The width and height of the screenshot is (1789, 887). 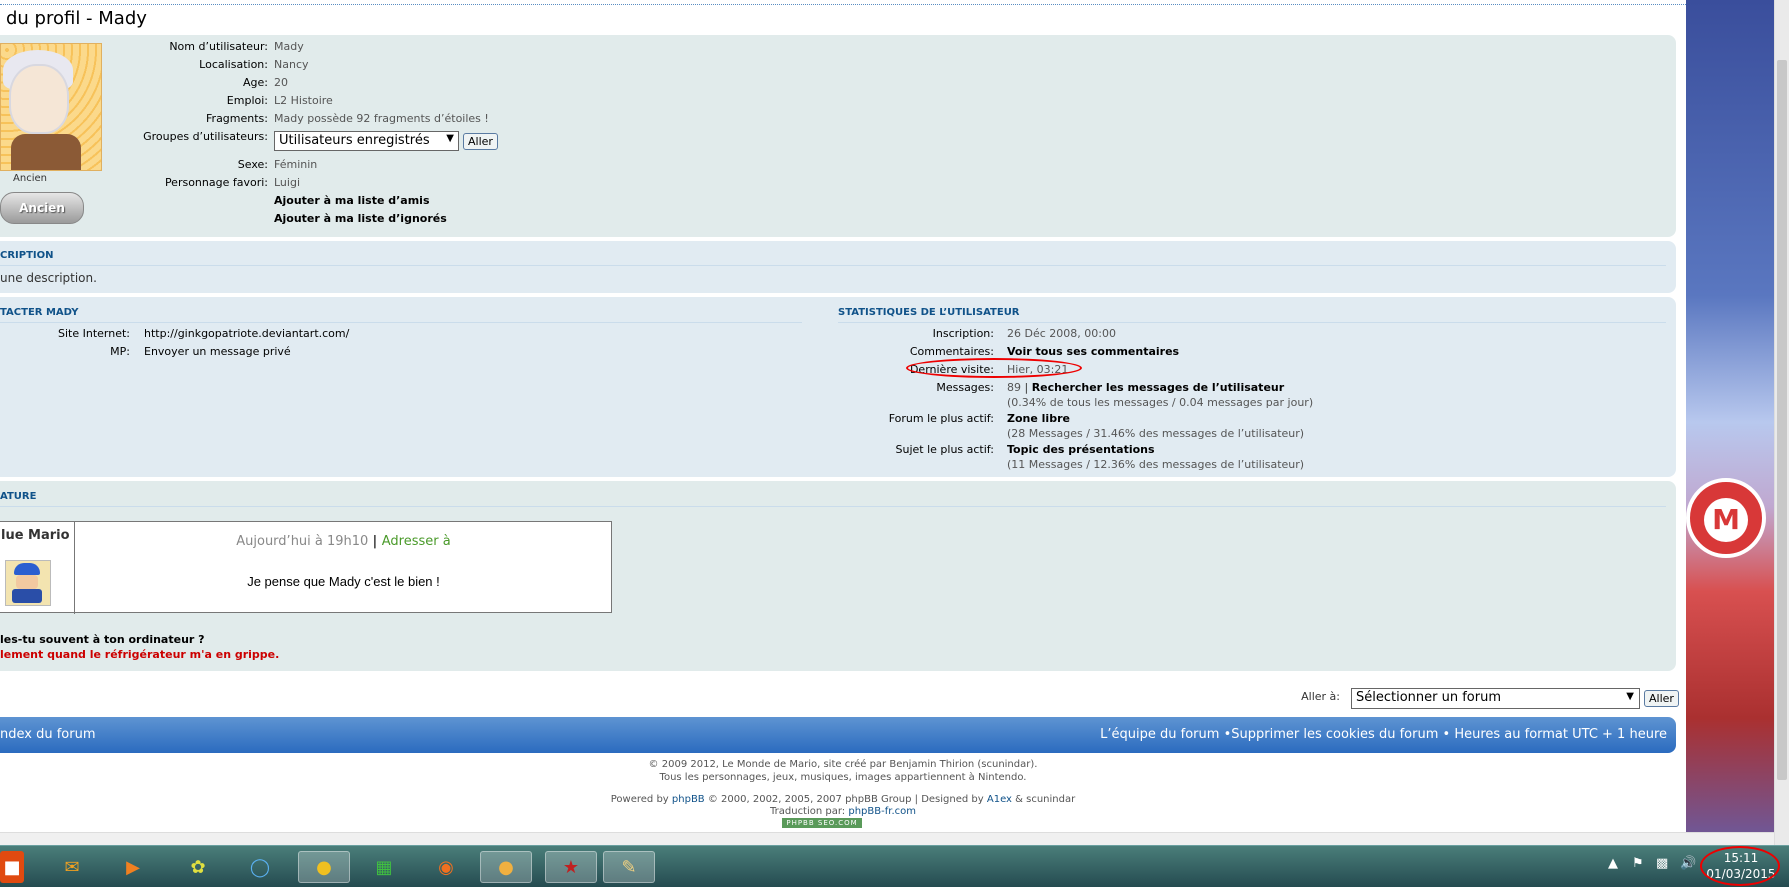 What do you see at coordinates (1334, 734) in the screenshot?
I see `delete-cookies-link: Supprimer les cookies du forum` at bounding box center [1334, 734].